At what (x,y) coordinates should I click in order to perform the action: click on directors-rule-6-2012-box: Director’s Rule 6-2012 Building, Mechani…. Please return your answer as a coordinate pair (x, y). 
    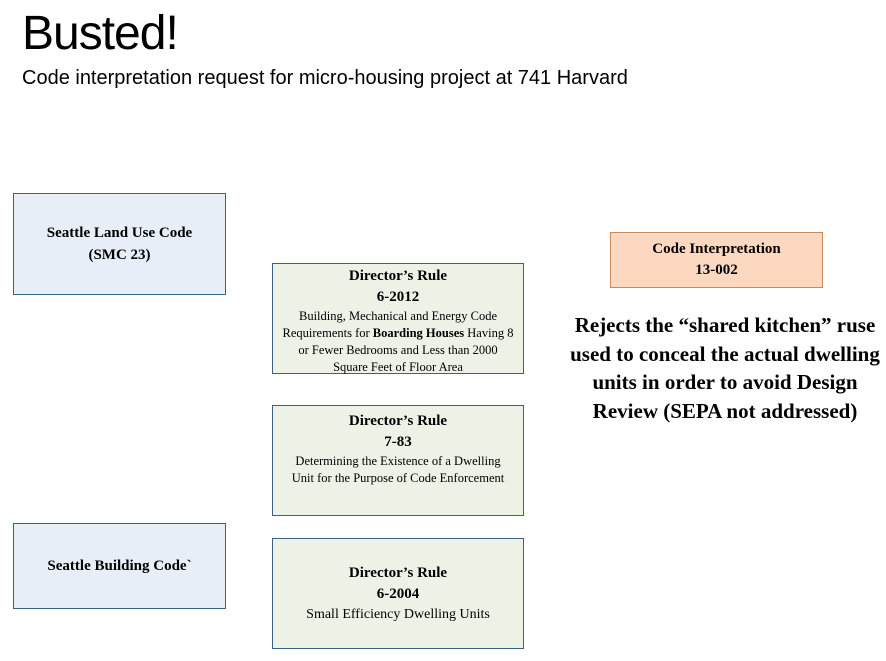
    Looking at the image, I should click on (398, 318).